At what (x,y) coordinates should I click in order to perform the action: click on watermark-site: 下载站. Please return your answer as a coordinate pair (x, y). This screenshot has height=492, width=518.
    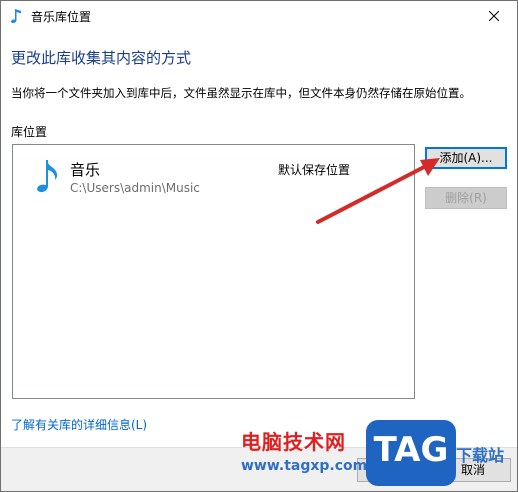
    Looking at the image, I should click on (480, 455).